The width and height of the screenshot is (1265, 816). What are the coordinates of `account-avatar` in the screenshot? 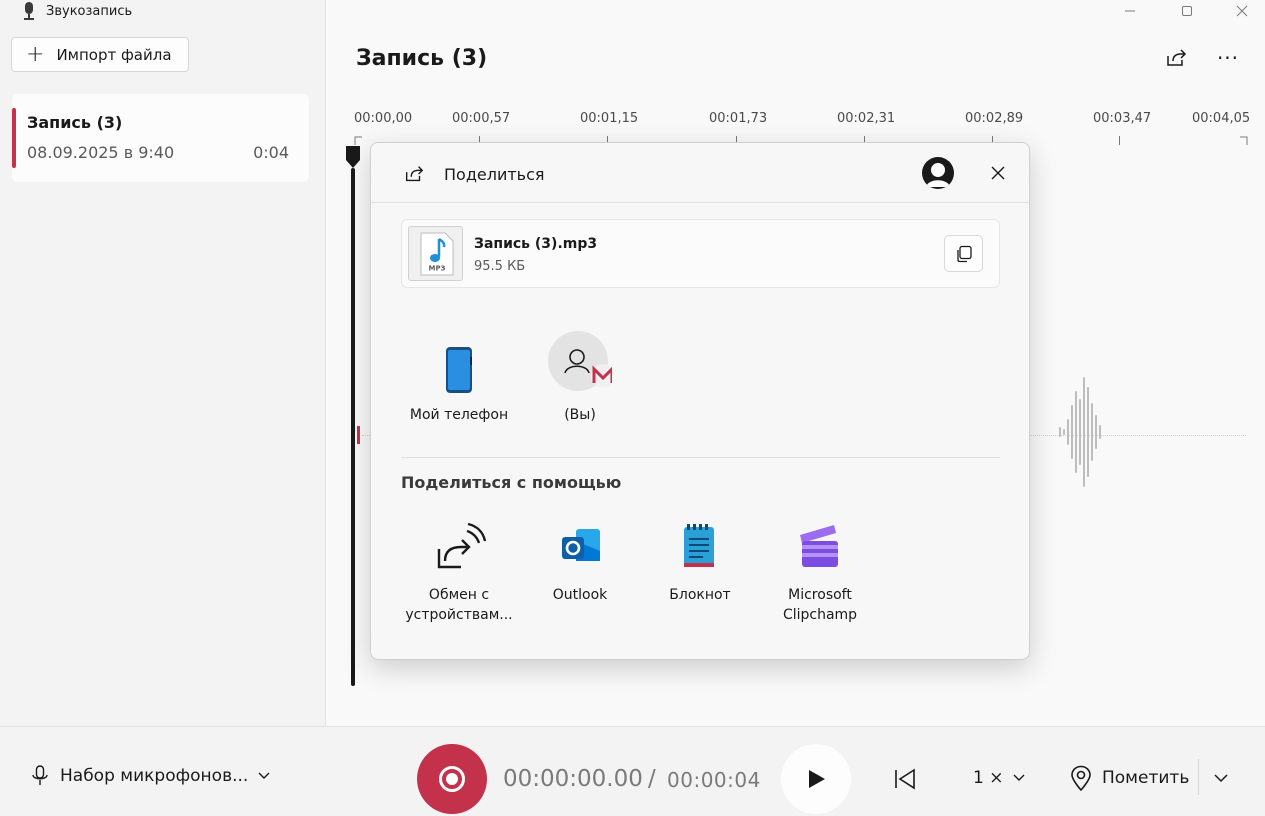 It's located at (938, 173).